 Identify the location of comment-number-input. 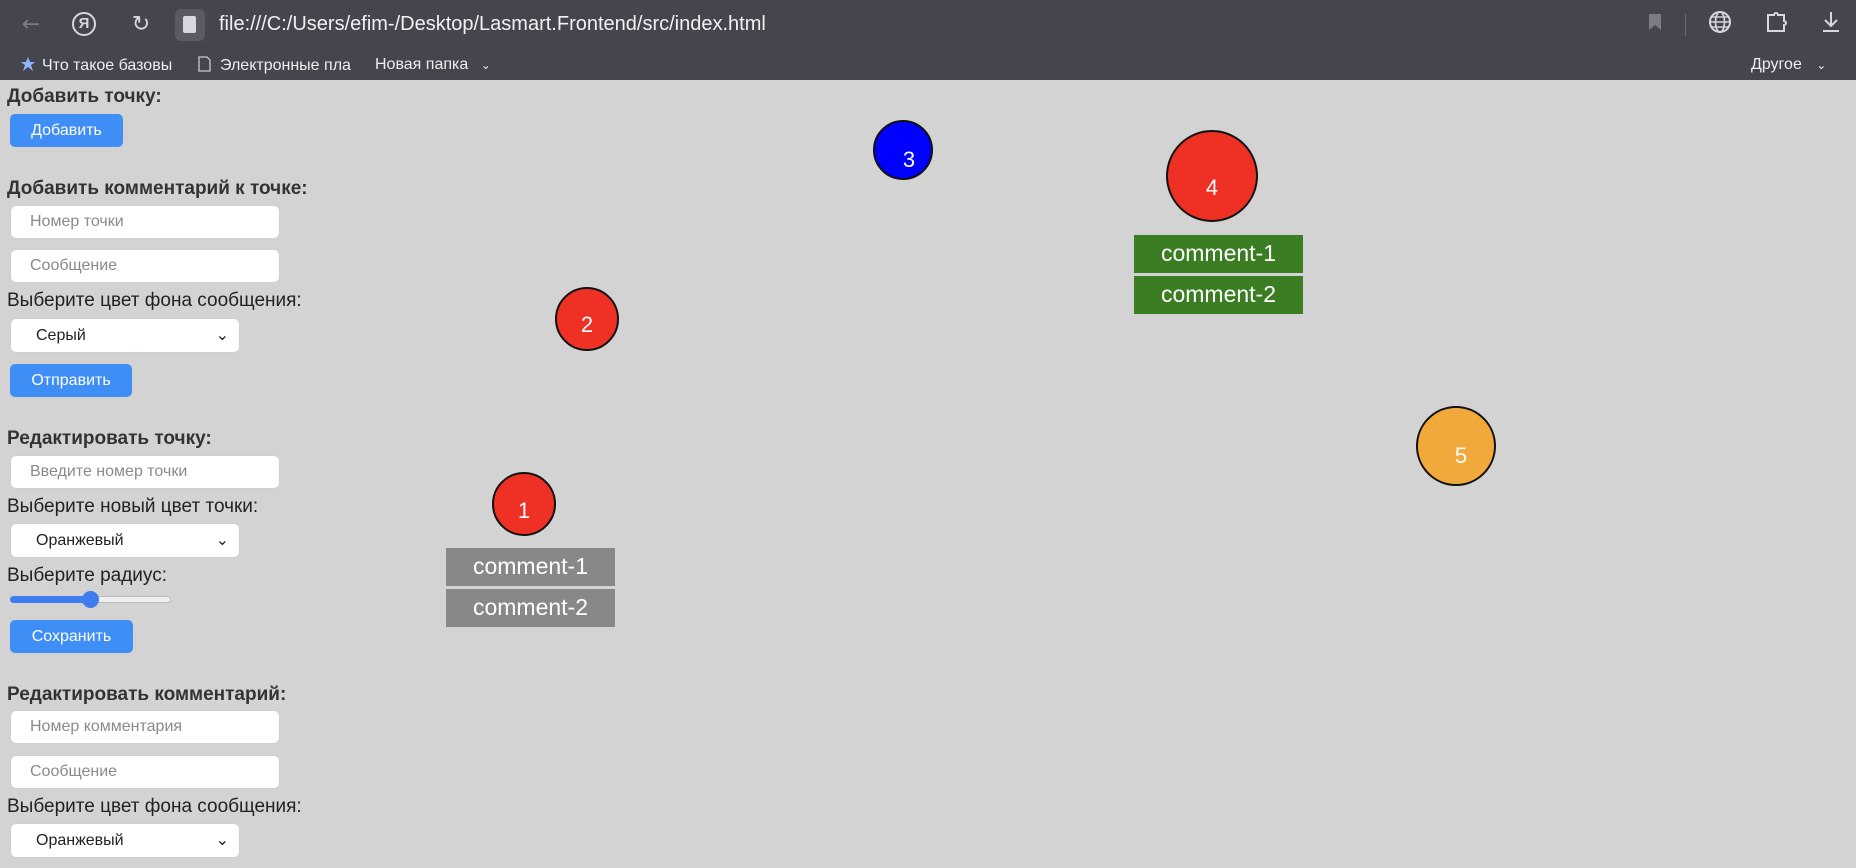
(145, 727).